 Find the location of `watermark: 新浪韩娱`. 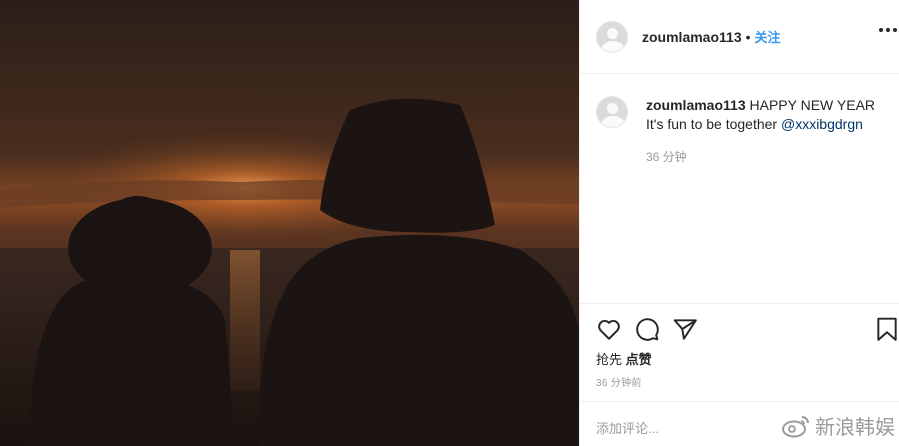

watermark: 新浪韩娱 is located at coordinates (838, 425).